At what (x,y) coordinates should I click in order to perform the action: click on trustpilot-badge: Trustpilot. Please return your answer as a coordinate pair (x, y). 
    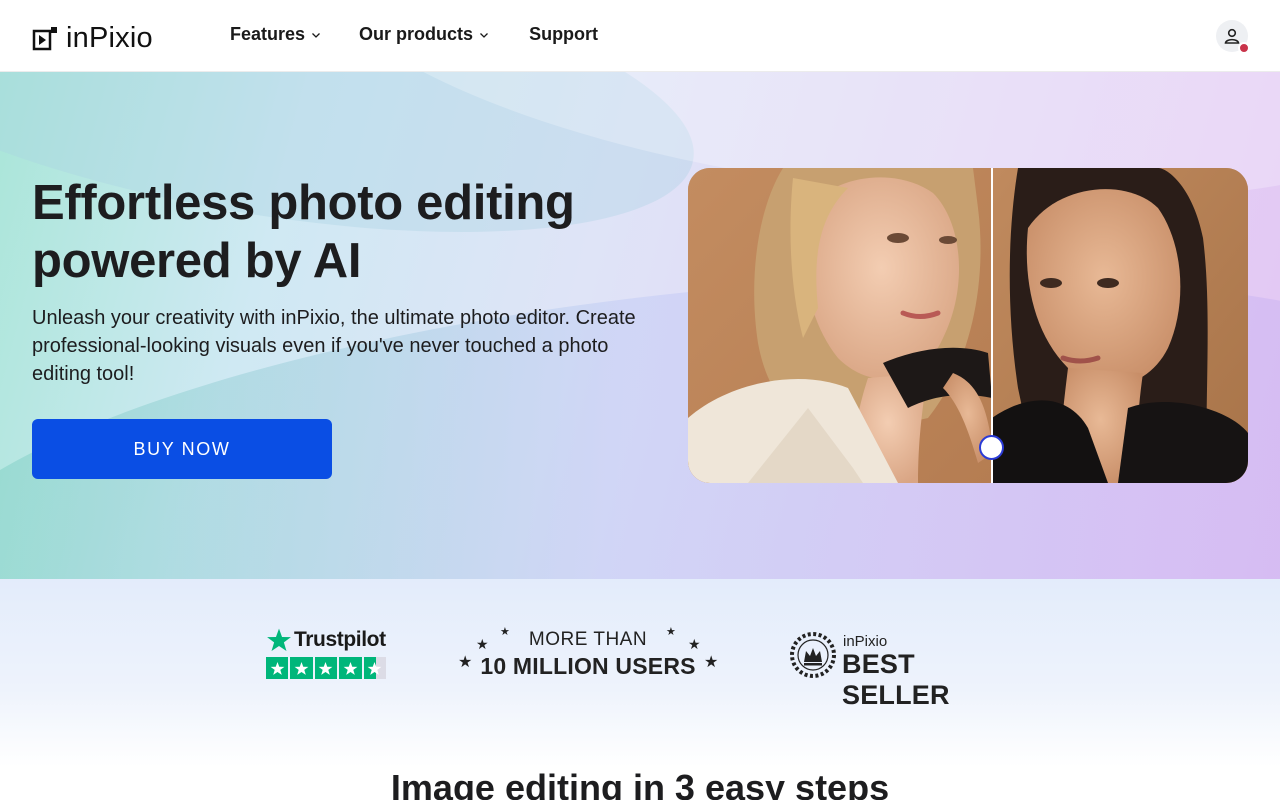
    Looking at the image, I should click on (327, 653).